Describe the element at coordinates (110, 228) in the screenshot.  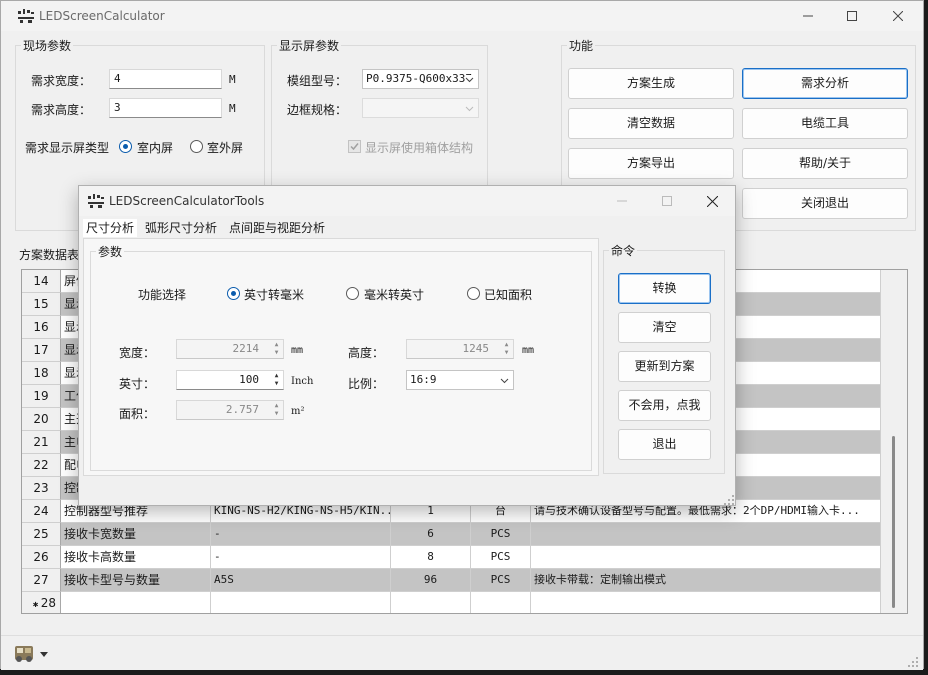
I see `tab-size-analysis: 尺寸分析` at that location.